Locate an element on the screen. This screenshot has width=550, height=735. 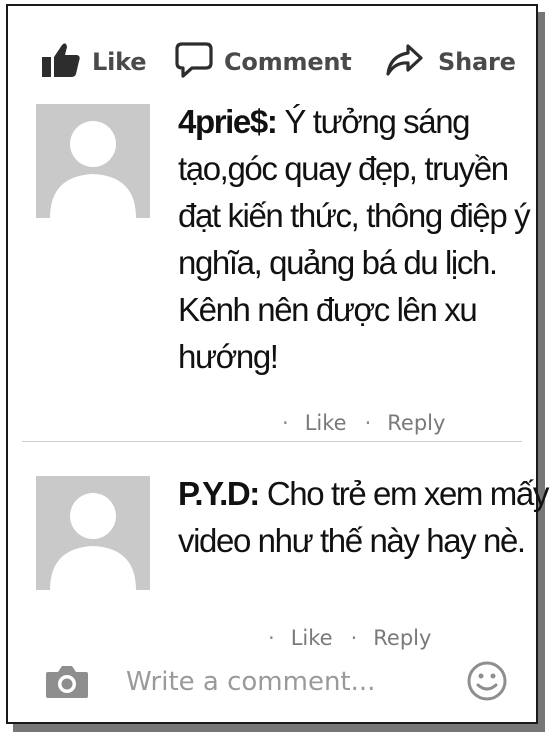
comment-author: 4prie$: is located at coordinates (228, 121).